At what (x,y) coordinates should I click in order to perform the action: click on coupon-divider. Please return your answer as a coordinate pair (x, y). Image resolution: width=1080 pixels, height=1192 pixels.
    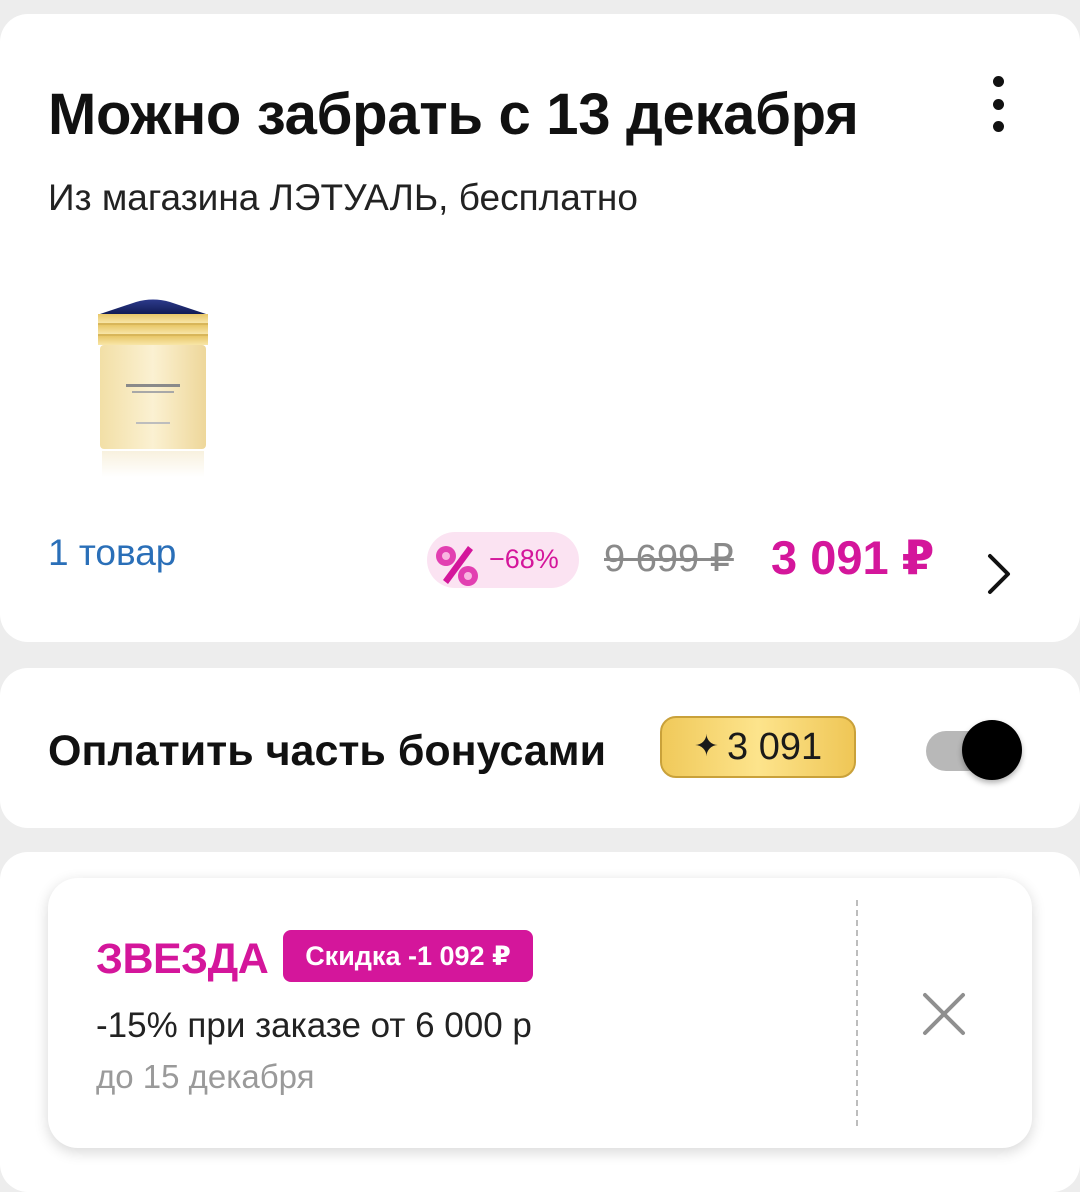
    Looking at the image, I should click on (857, 1013).